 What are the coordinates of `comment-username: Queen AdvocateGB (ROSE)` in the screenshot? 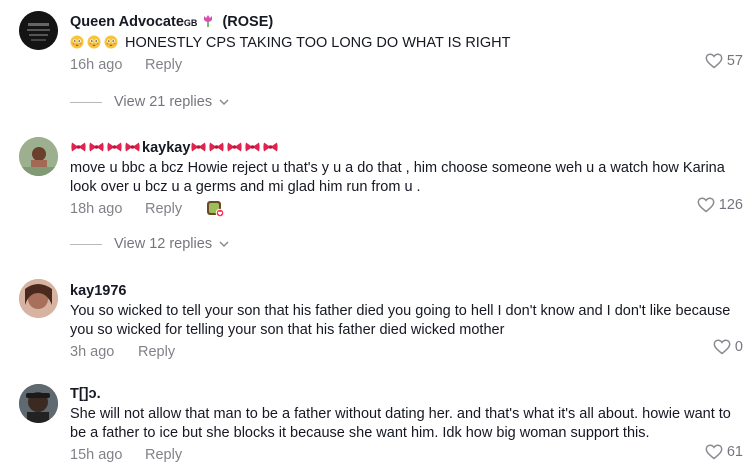 It's located at (405, 22).